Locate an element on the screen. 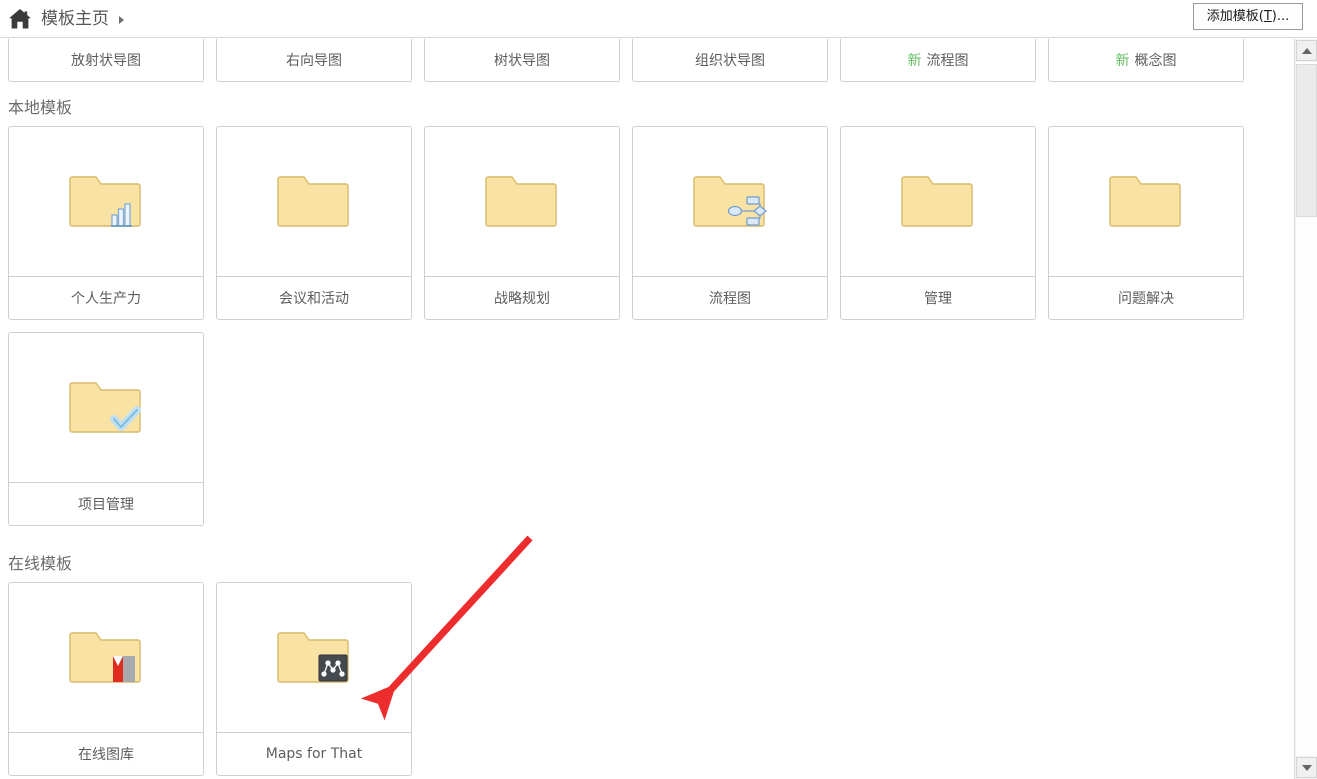  add-template-prefix: 添加模板( is located at coordinates (1235, 16).